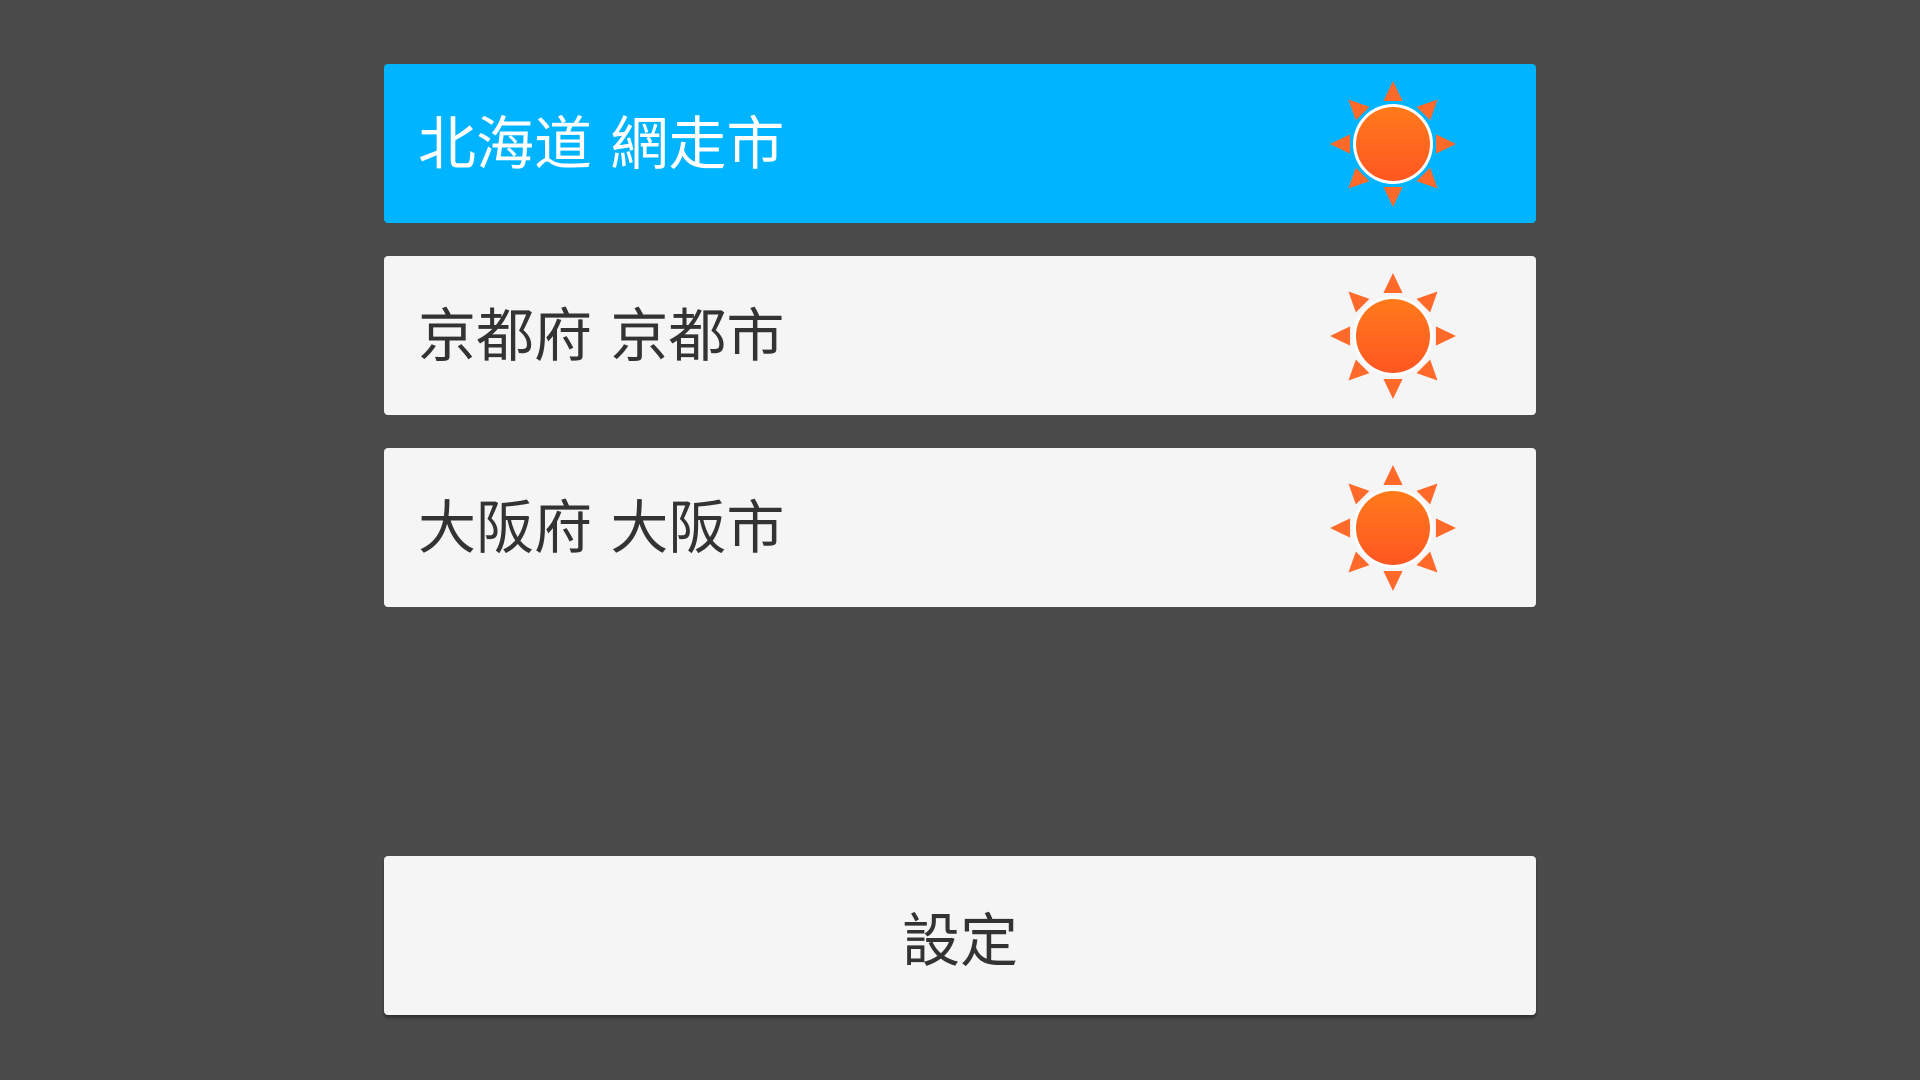  I want to click on city-row-osaka: 大阪府 大阪市, so click(960, 527).